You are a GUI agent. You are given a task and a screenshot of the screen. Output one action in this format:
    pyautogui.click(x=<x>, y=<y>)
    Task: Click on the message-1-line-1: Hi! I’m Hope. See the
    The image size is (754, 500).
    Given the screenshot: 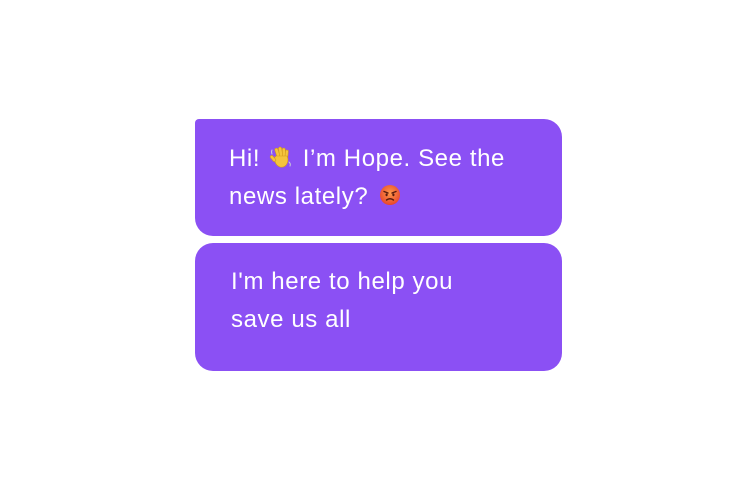 What is the action you would take?
    pyautogui.click(x=383, y=159)
    